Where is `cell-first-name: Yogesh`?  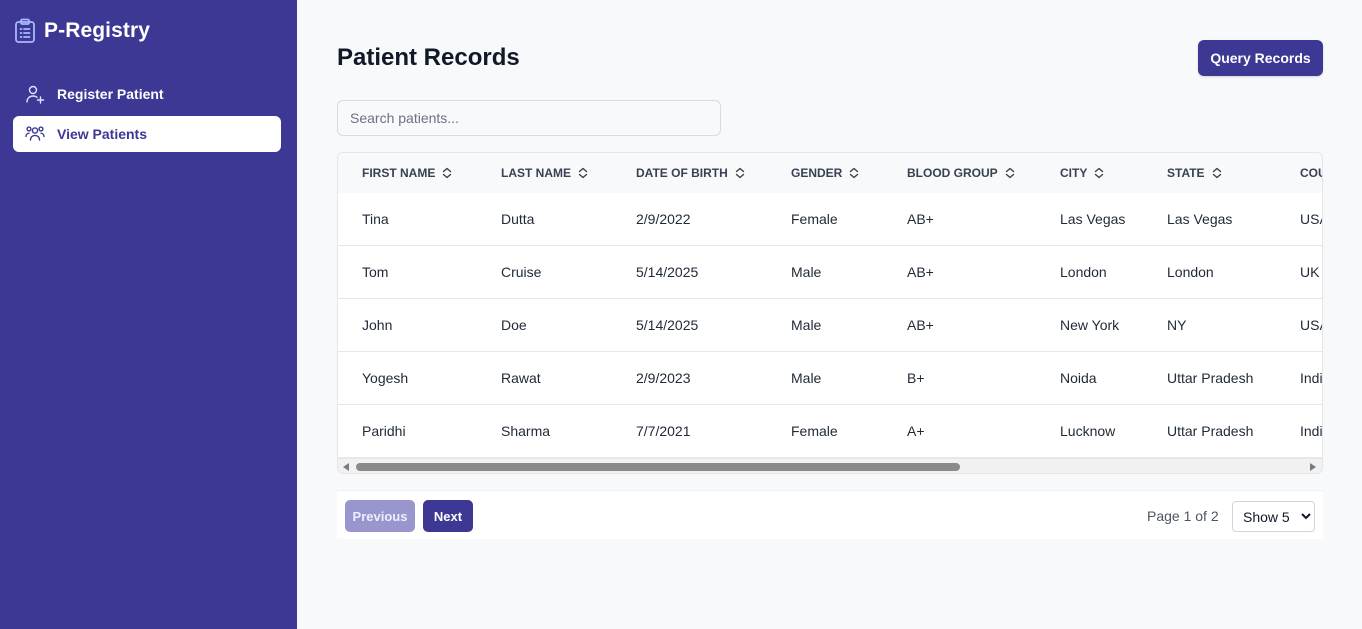 cell-first-name: Yogesh is located at coordinates (385, 378).